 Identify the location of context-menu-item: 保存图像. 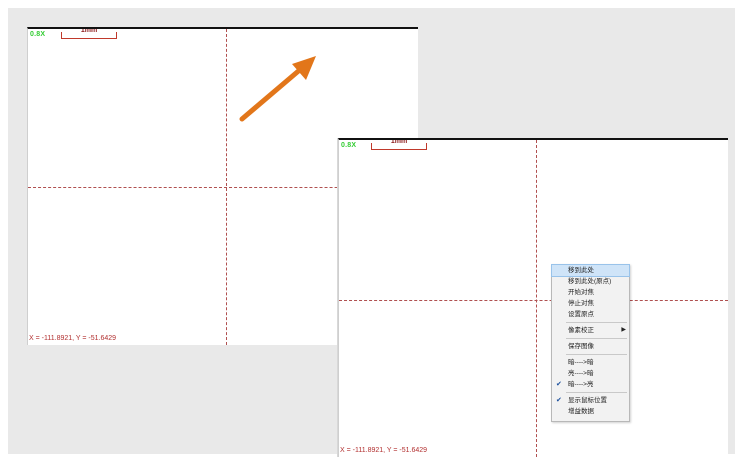
(590, 346).